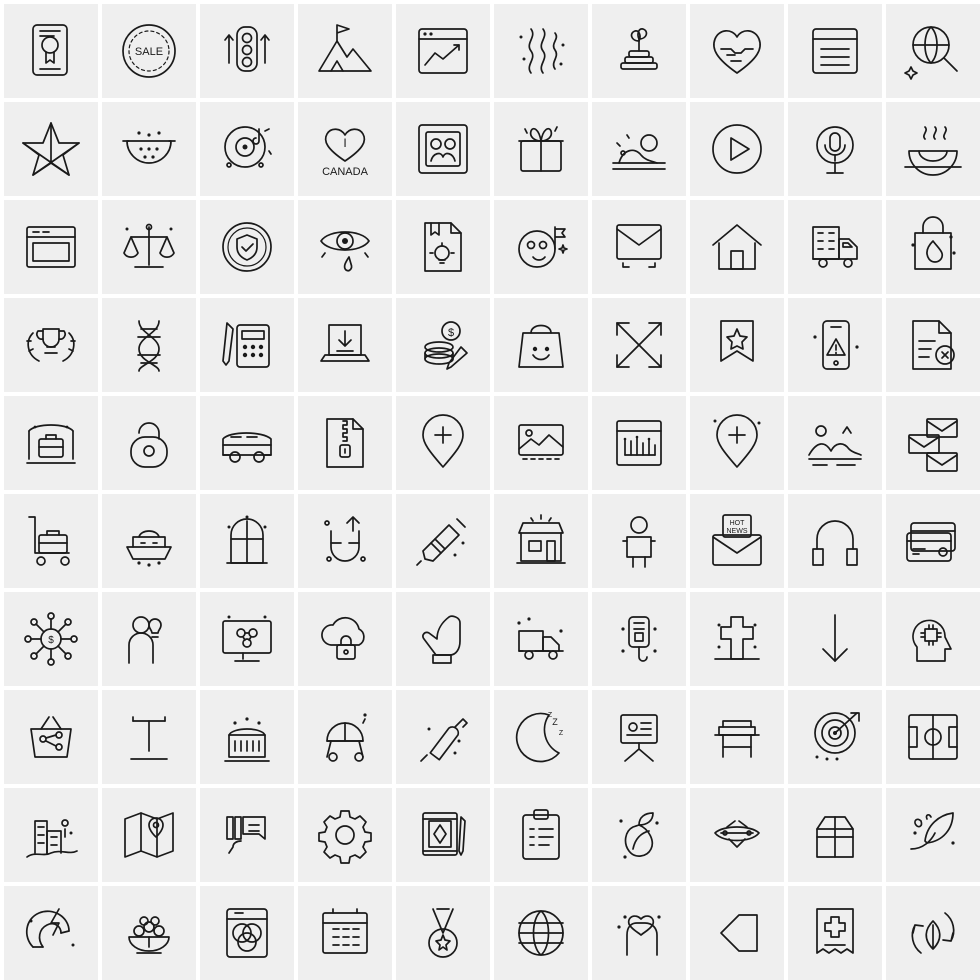  Describe the element at coordinates (51, 51) in the screenshot. I see `icon-cell-certificate-document-icon` at that location.